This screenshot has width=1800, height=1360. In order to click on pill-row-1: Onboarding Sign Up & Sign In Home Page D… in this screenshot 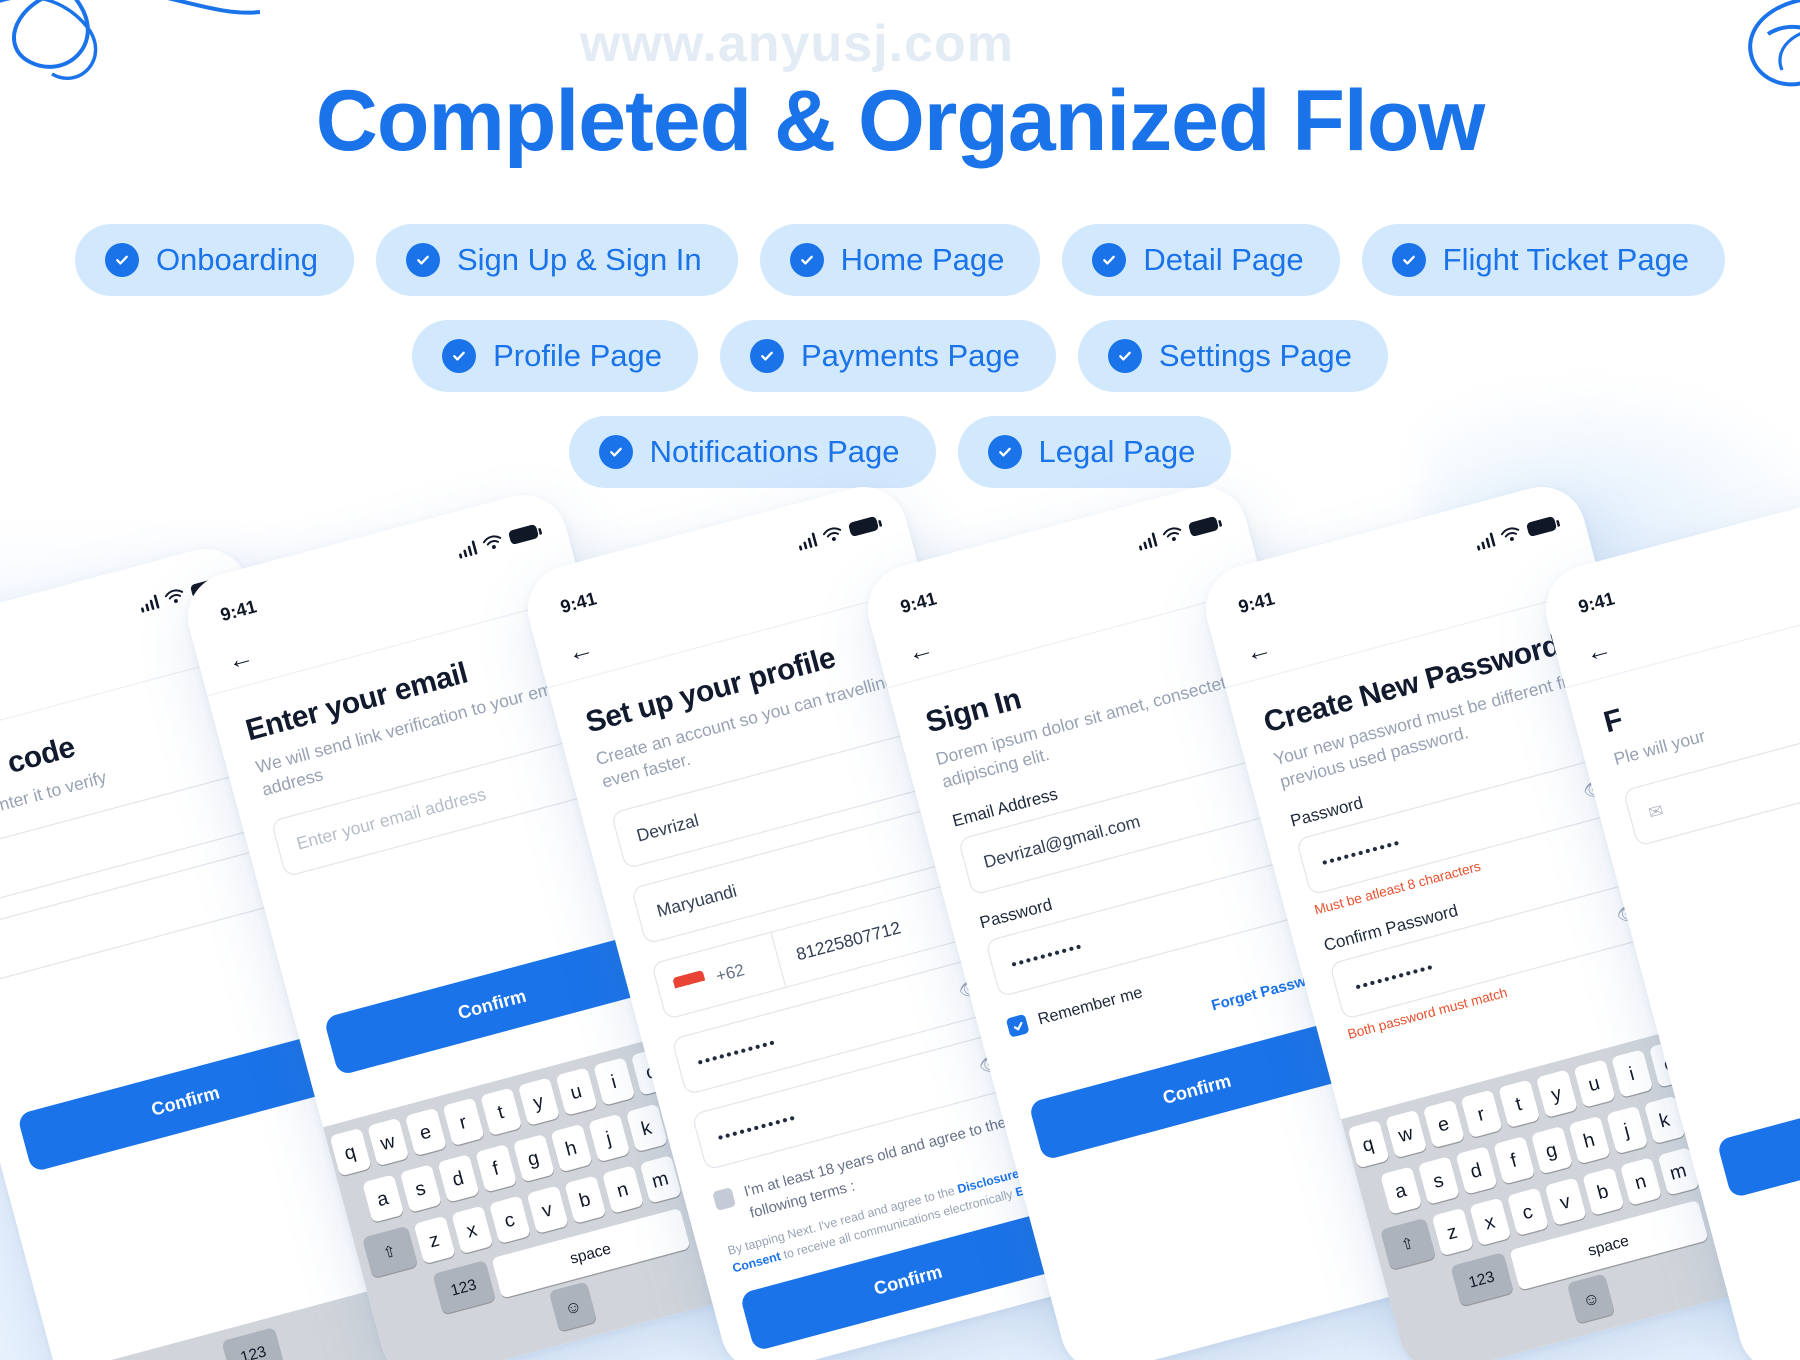, I will do `click(900, 260)`.